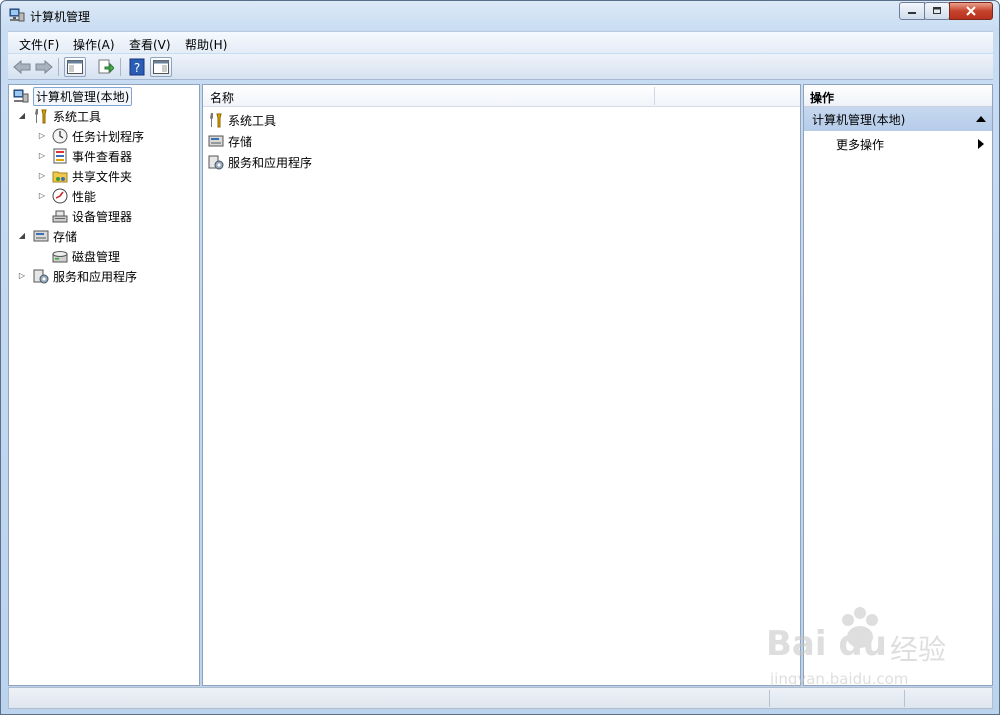 Image resolution: width=1000 pixels, height=715 pixels. I want to click on export-list-button, so click(106, 67).